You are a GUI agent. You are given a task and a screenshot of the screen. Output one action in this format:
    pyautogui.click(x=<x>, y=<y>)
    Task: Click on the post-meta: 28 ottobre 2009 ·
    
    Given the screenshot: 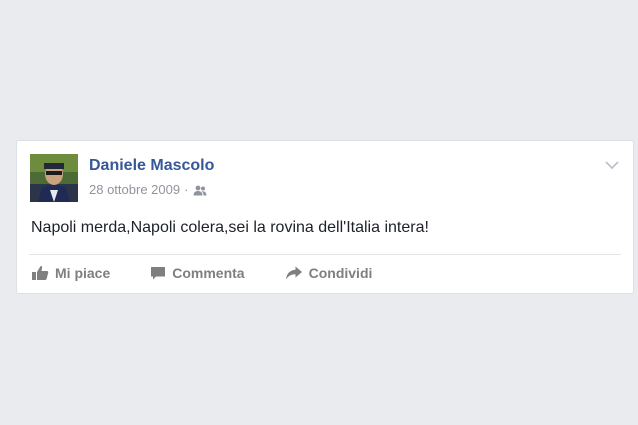 What is the action you would take?
    pyautogui.click(x=148, y=189)
    